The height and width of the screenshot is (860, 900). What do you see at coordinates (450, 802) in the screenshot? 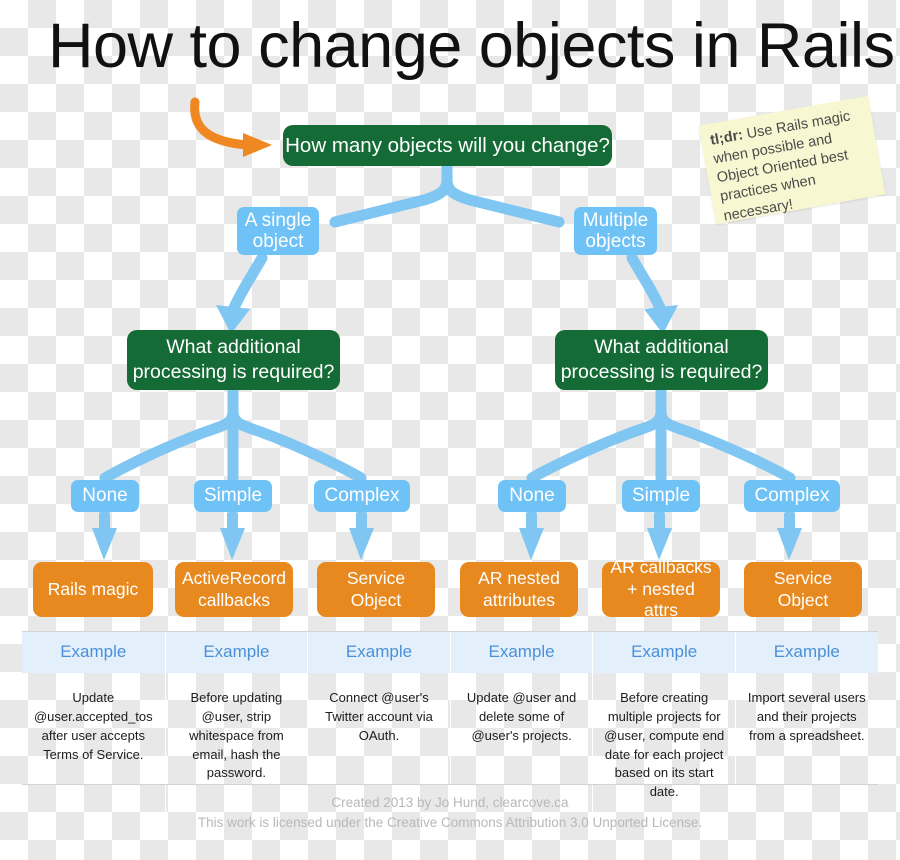
I see `footer-line-author: Created 2013 by Jo Hund, clearcove.ca` at bounding box center [450, 802].